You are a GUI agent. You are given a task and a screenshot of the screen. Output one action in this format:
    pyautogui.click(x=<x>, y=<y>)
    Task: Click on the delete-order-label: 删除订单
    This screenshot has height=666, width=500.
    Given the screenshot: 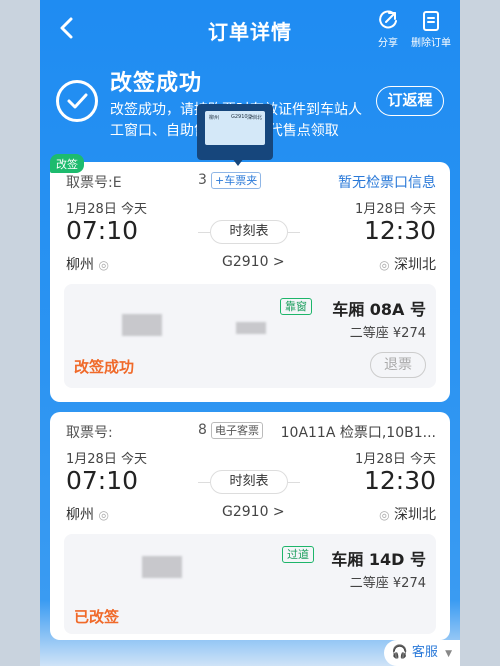 What is the action you would take?
    pyautogui.click(x=431, y=43)
    